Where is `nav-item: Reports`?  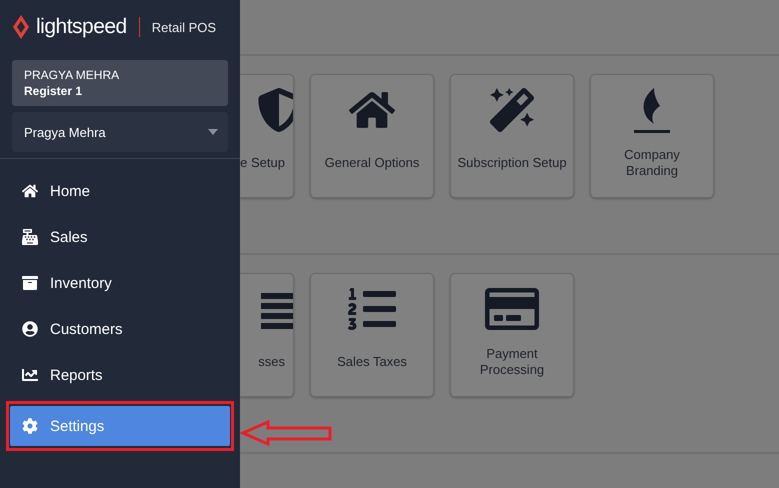 nav-item: Reports is located at coordinates (120, 375).